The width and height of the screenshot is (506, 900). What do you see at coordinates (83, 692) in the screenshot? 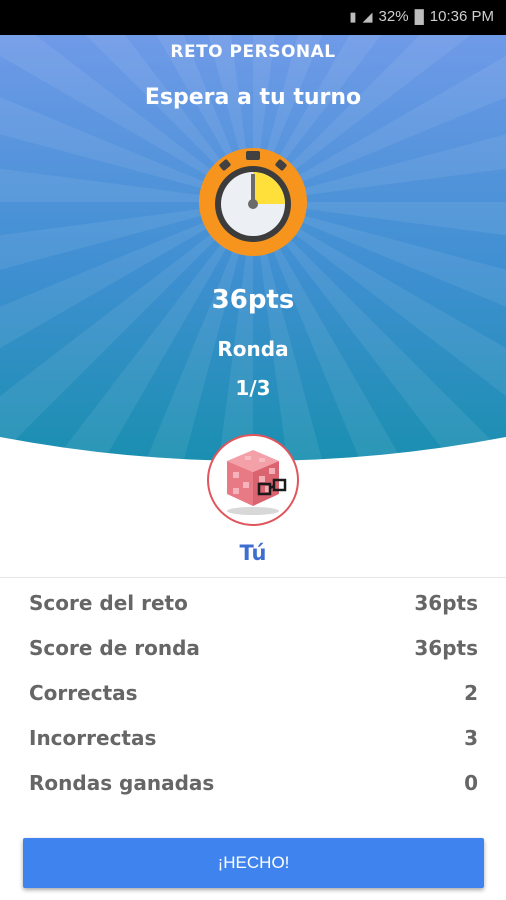
I see `stat-label: Correctas` at bounding box center [83, 692].